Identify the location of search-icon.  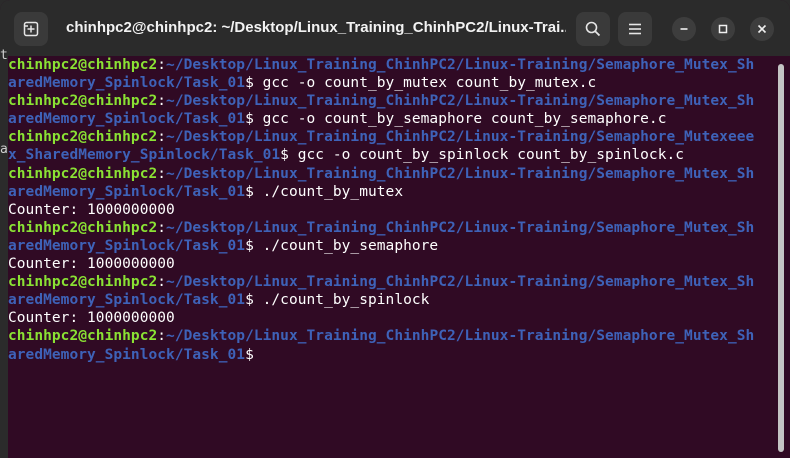
(593, 29).